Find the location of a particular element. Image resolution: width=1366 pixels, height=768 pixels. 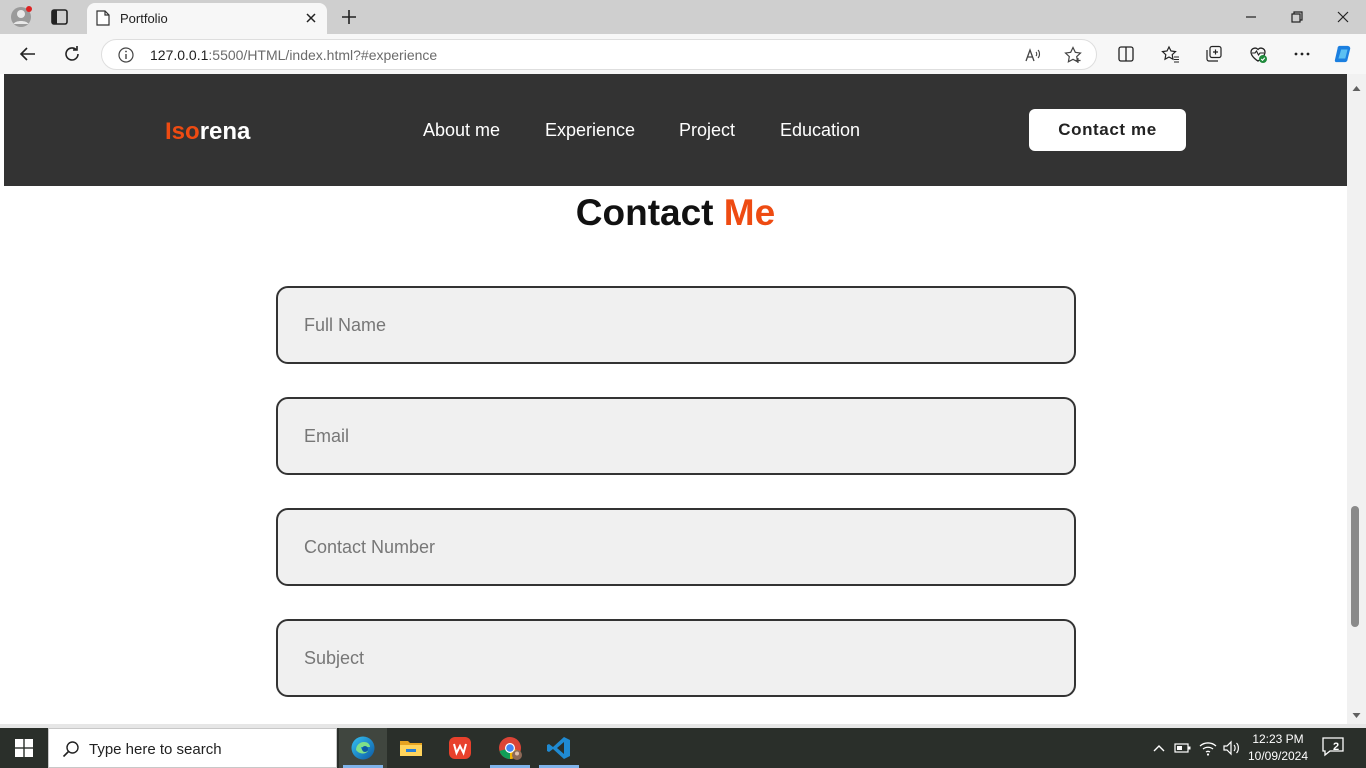

browser-tab-strip: Portfolio is located at coordinates (683, 17).